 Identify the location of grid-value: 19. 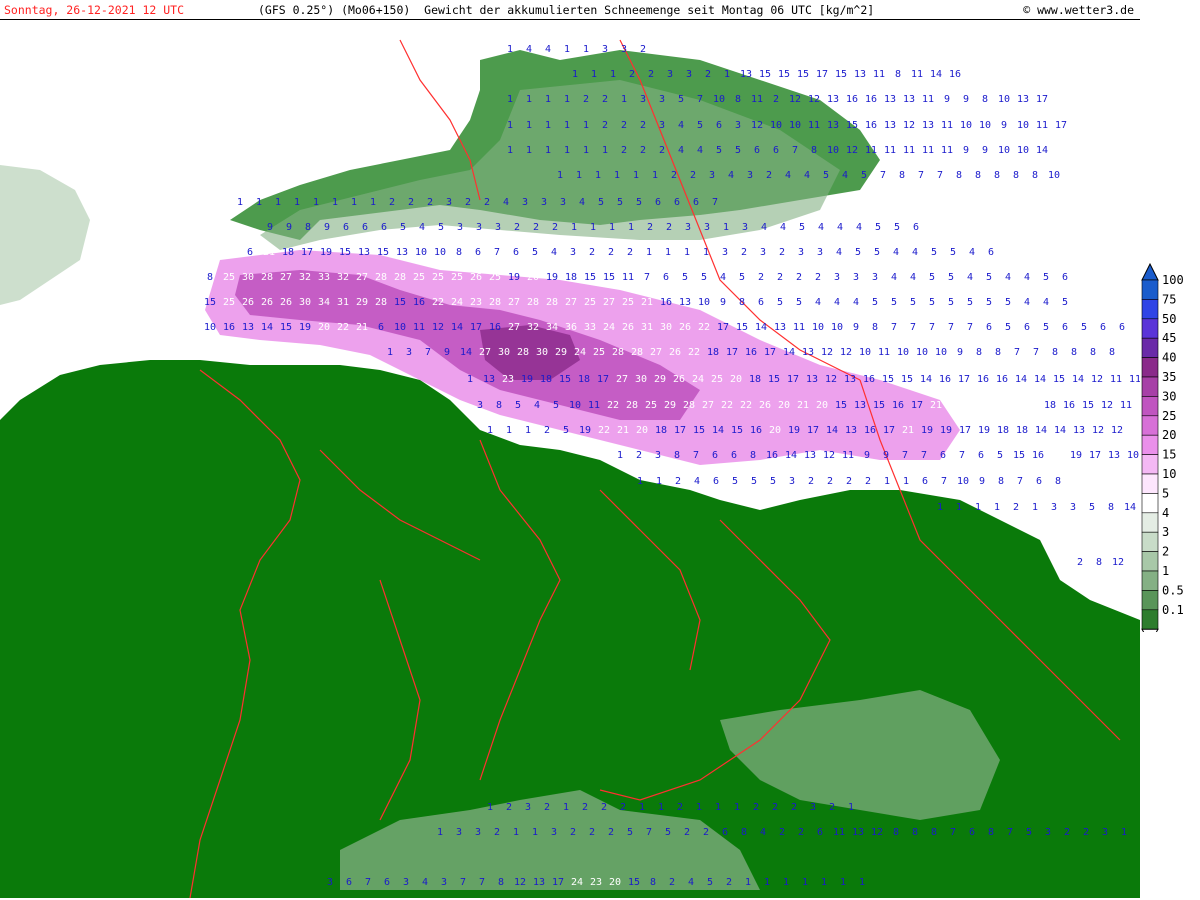
(1076, 455).